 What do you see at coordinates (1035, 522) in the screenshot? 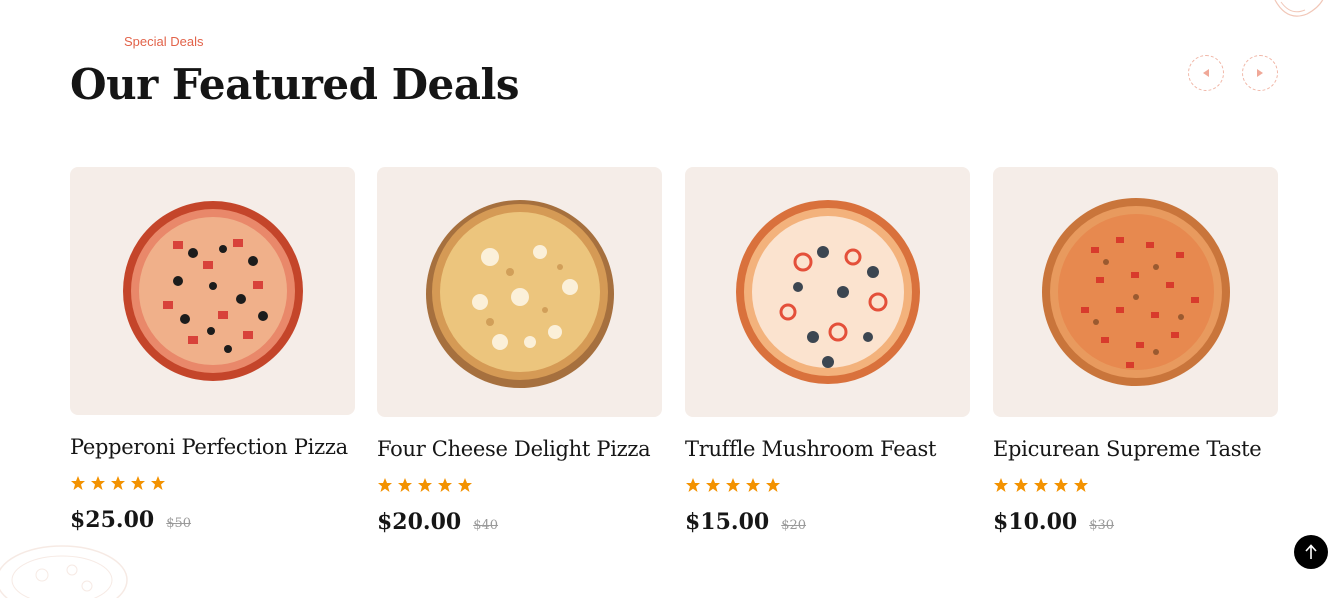
I see `current-price: $10.00` at bounding box center [1035, 522].